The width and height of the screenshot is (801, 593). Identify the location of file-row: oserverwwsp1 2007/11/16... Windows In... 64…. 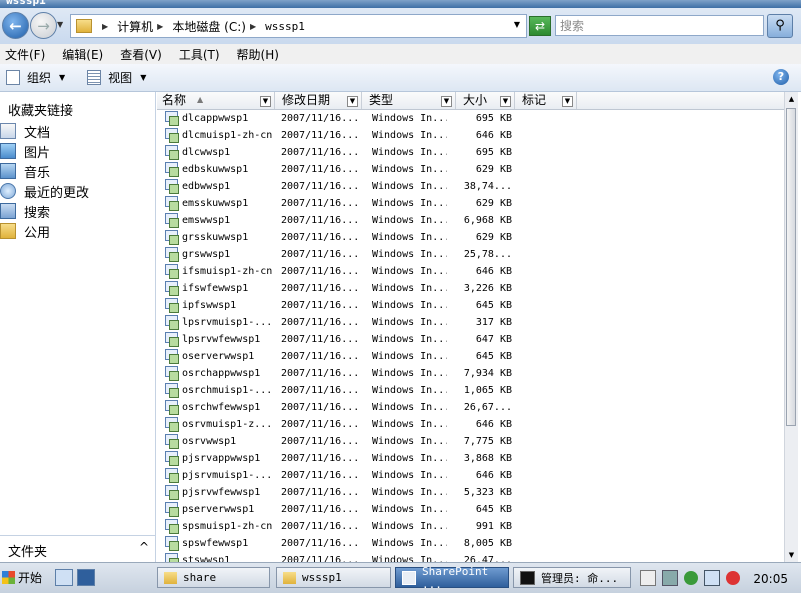
(471, 356).